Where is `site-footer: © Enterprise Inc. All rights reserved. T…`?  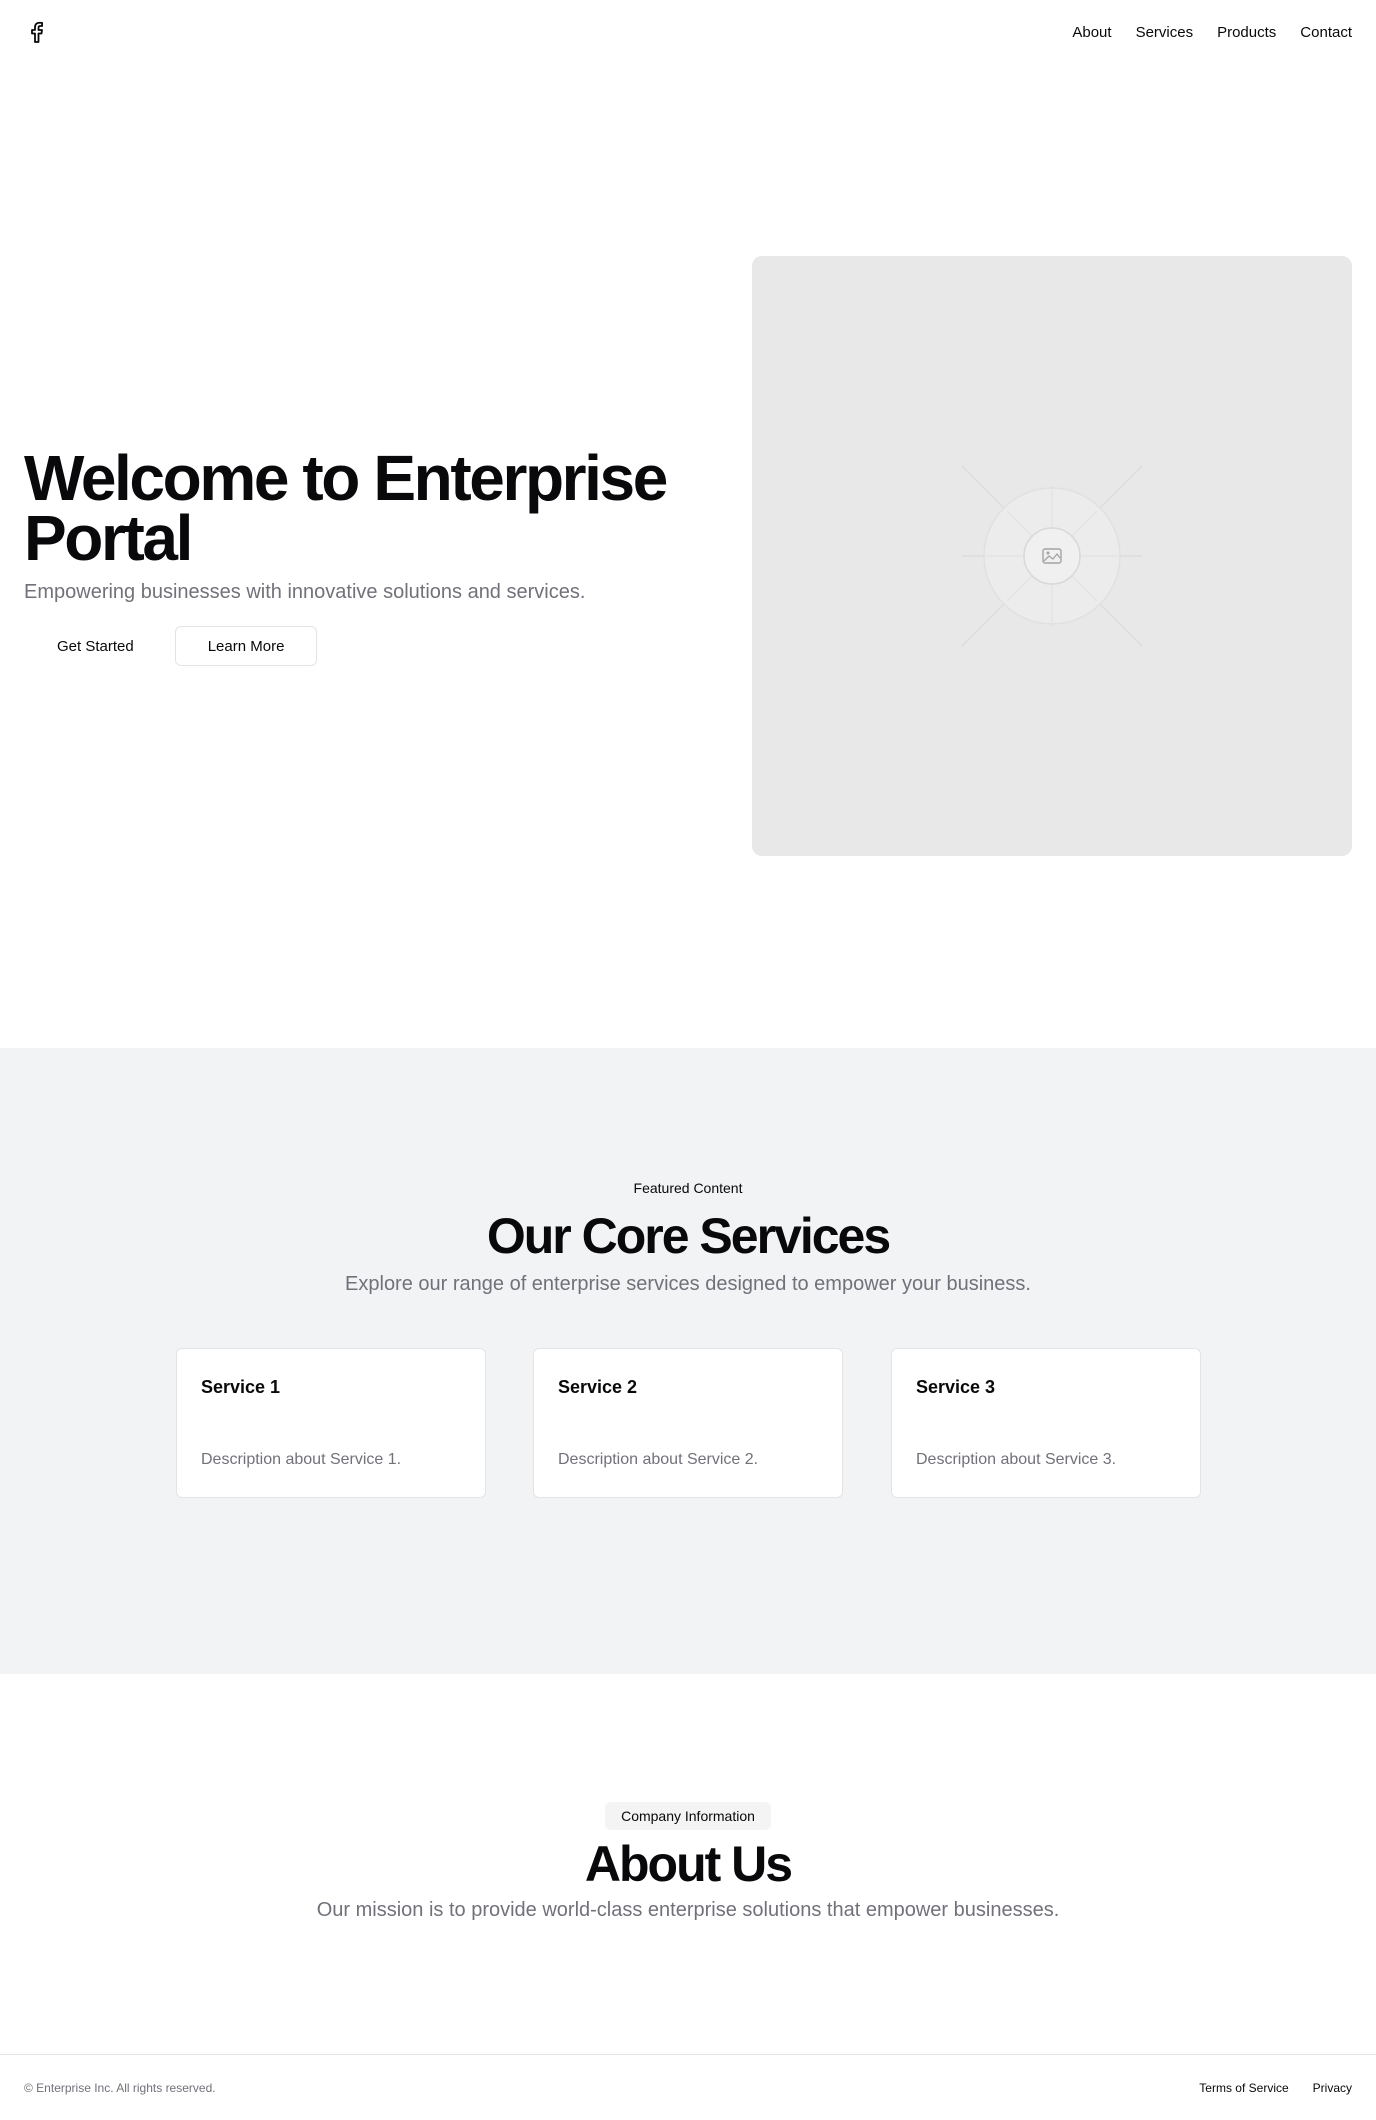 site-footer: © Enterprise Inc. All rights reserved. T… is located at coordinates (688, 2087).